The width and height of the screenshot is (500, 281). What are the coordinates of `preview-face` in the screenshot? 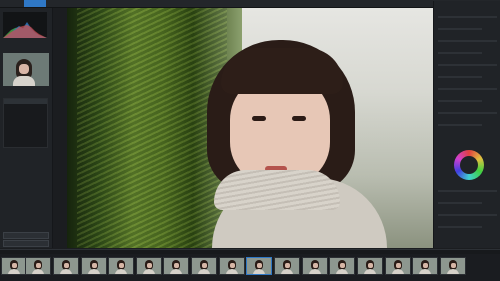 It's located at (24, 69).